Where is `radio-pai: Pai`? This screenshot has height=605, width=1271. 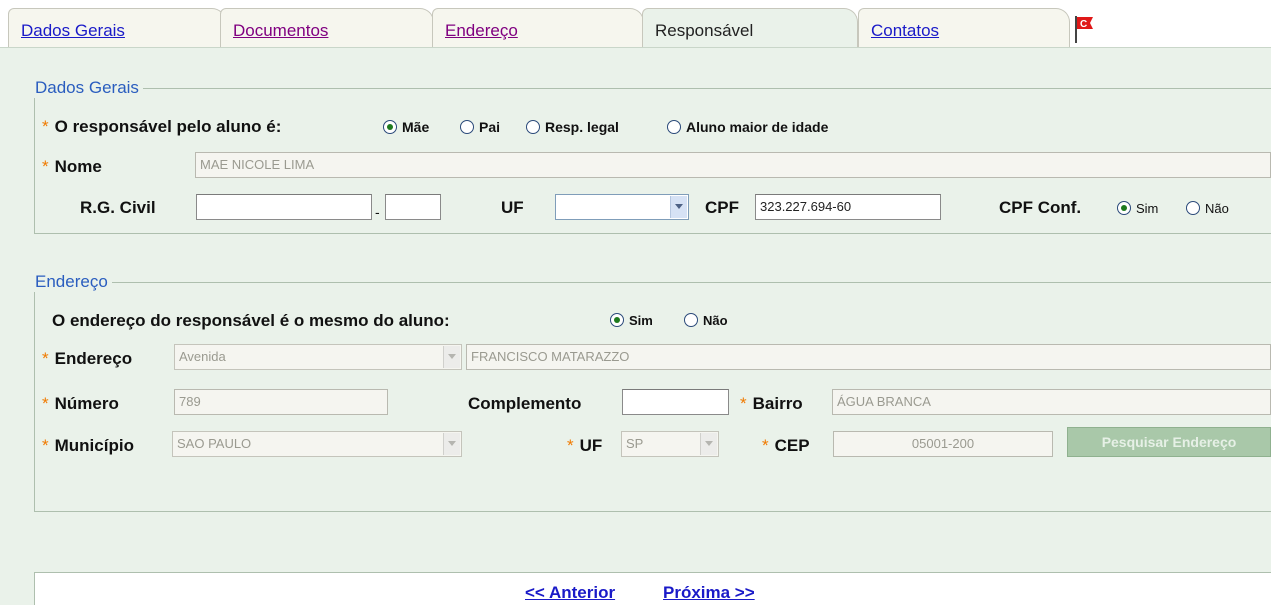 radio-pai: Pai is located at coordinates (480, 127).